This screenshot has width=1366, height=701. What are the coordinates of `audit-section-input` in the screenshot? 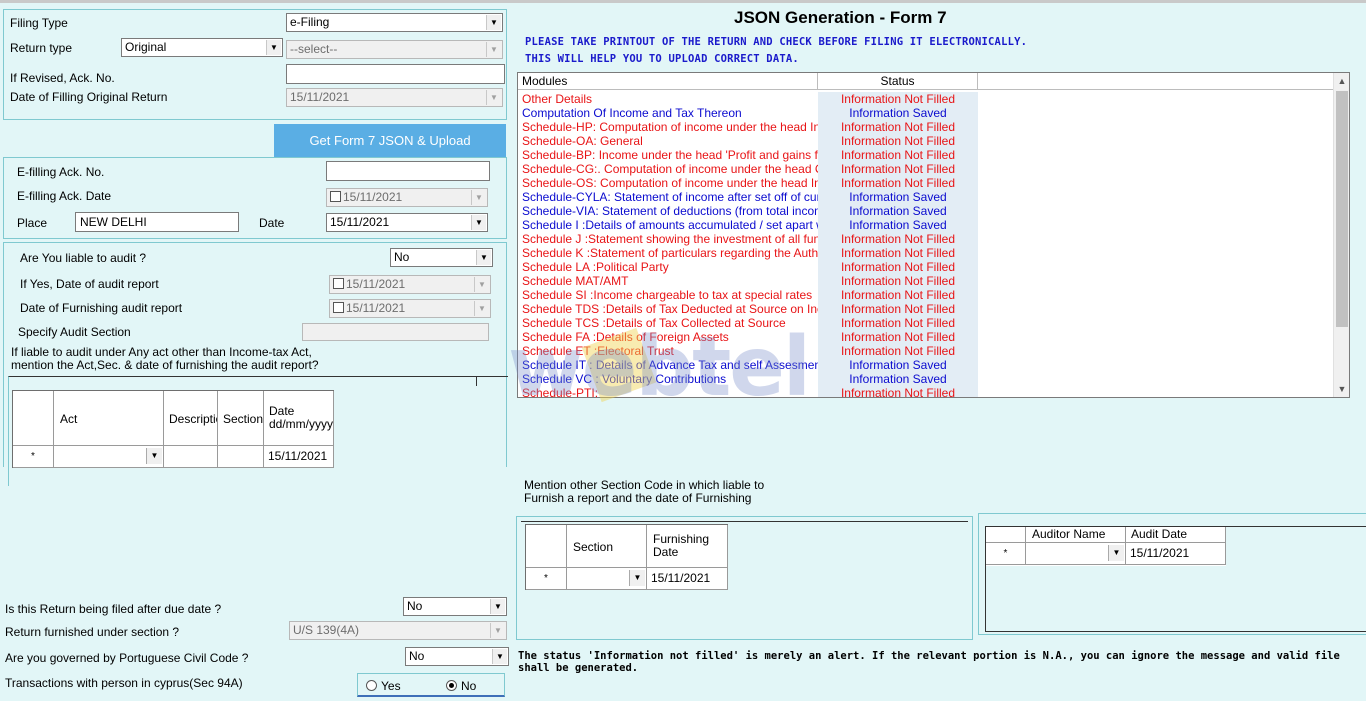 It's located at (395, 332).